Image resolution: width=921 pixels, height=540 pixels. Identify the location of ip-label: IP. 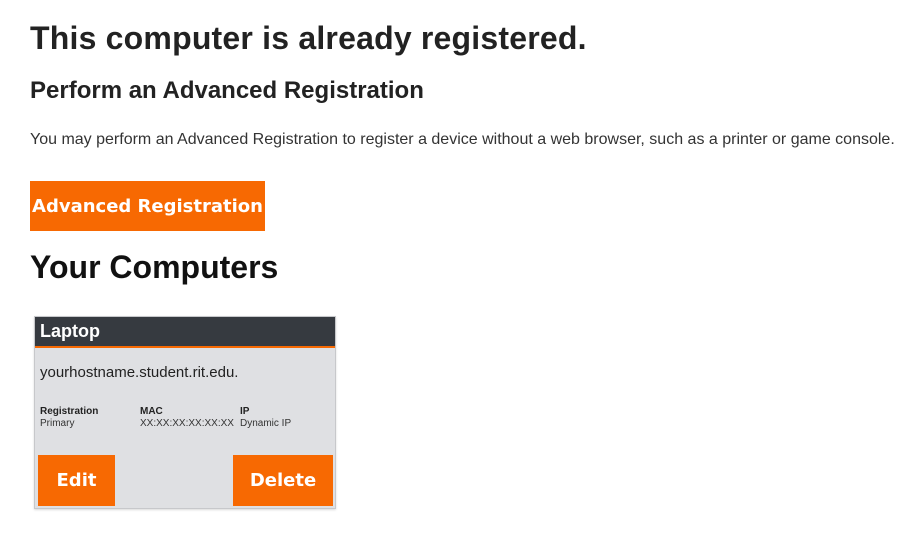
(245, 411).